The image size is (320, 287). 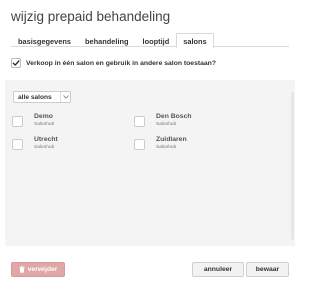 I want to click on salon-name: Zuidlaren, so click(x=171, y=139).